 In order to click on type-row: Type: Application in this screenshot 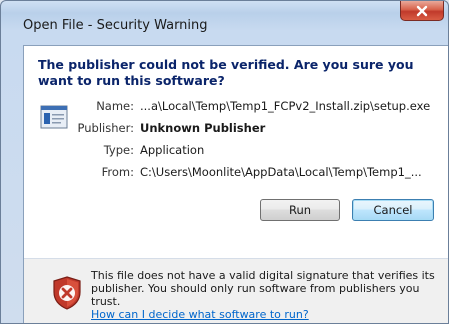, I will do `click(236, 151)`.